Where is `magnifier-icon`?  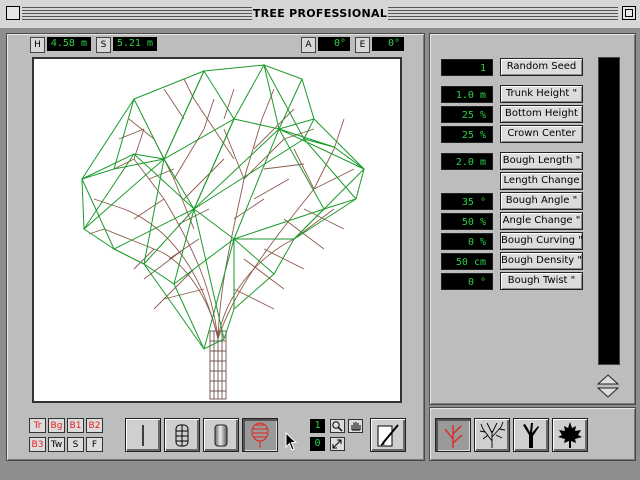 magnifier-icon is located at coordinates (337, 426).